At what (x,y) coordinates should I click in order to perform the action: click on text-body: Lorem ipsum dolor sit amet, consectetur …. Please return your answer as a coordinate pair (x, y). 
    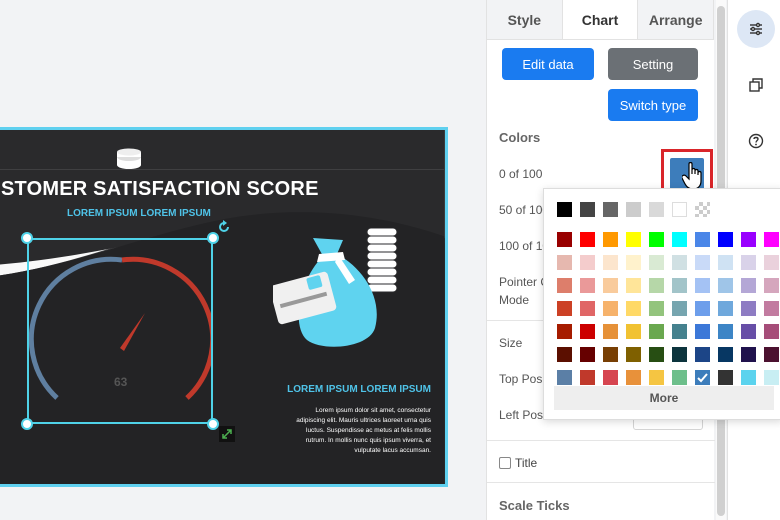
    Looking at the image, I should click on (361, 431).